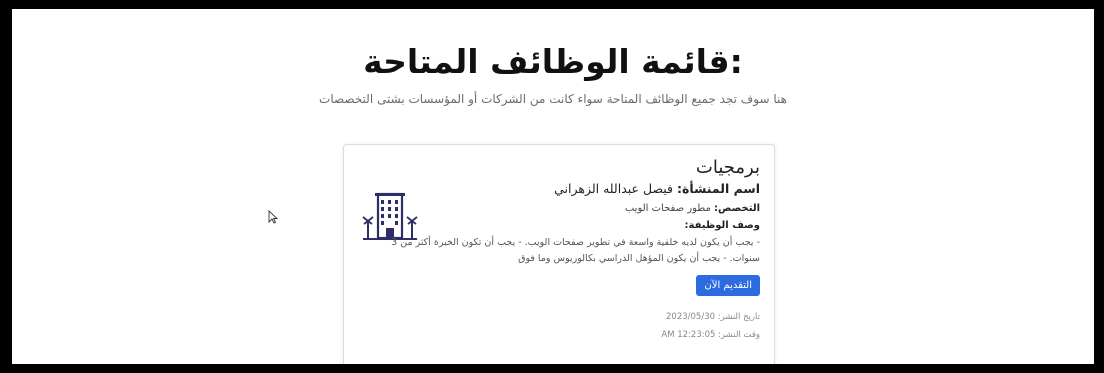 This screenshot has width=1104, height=373. I want to click on org-label: اسم المنشأة:, so click(718, 188).